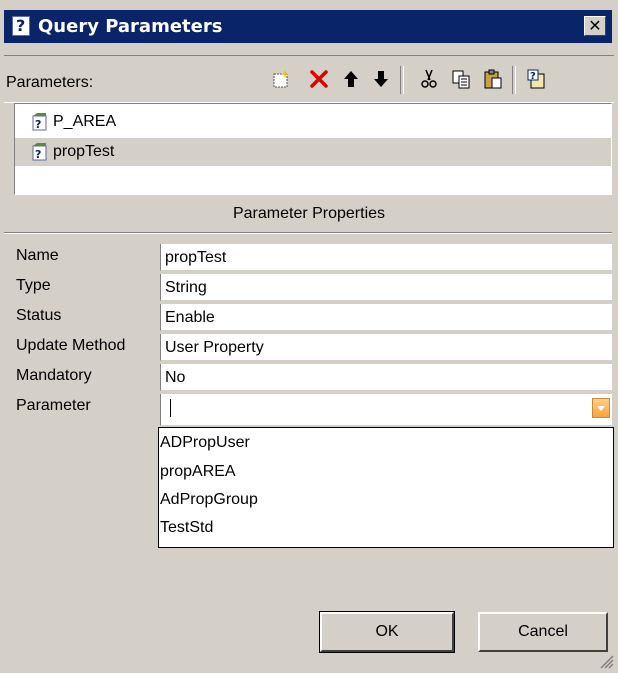 The image size is (618, 674). What do you see at coordinates (543, 632) in the screenshot?
I see `cancel-button: Cancel` at bounding box center [543, 632].